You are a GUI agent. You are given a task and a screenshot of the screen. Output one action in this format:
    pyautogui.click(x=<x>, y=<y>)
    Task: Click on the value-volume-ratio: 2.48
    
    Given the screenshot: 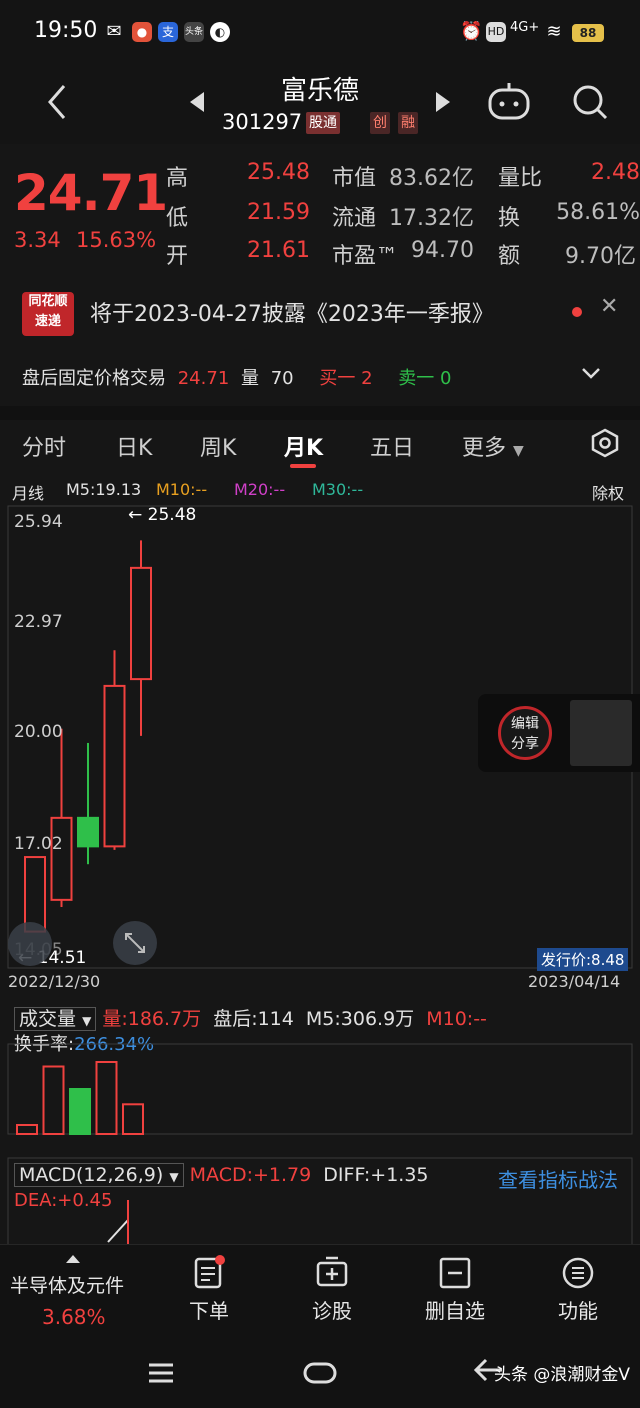 What is the action you would take?
    pyautogui.click(x=615, y=172)
    